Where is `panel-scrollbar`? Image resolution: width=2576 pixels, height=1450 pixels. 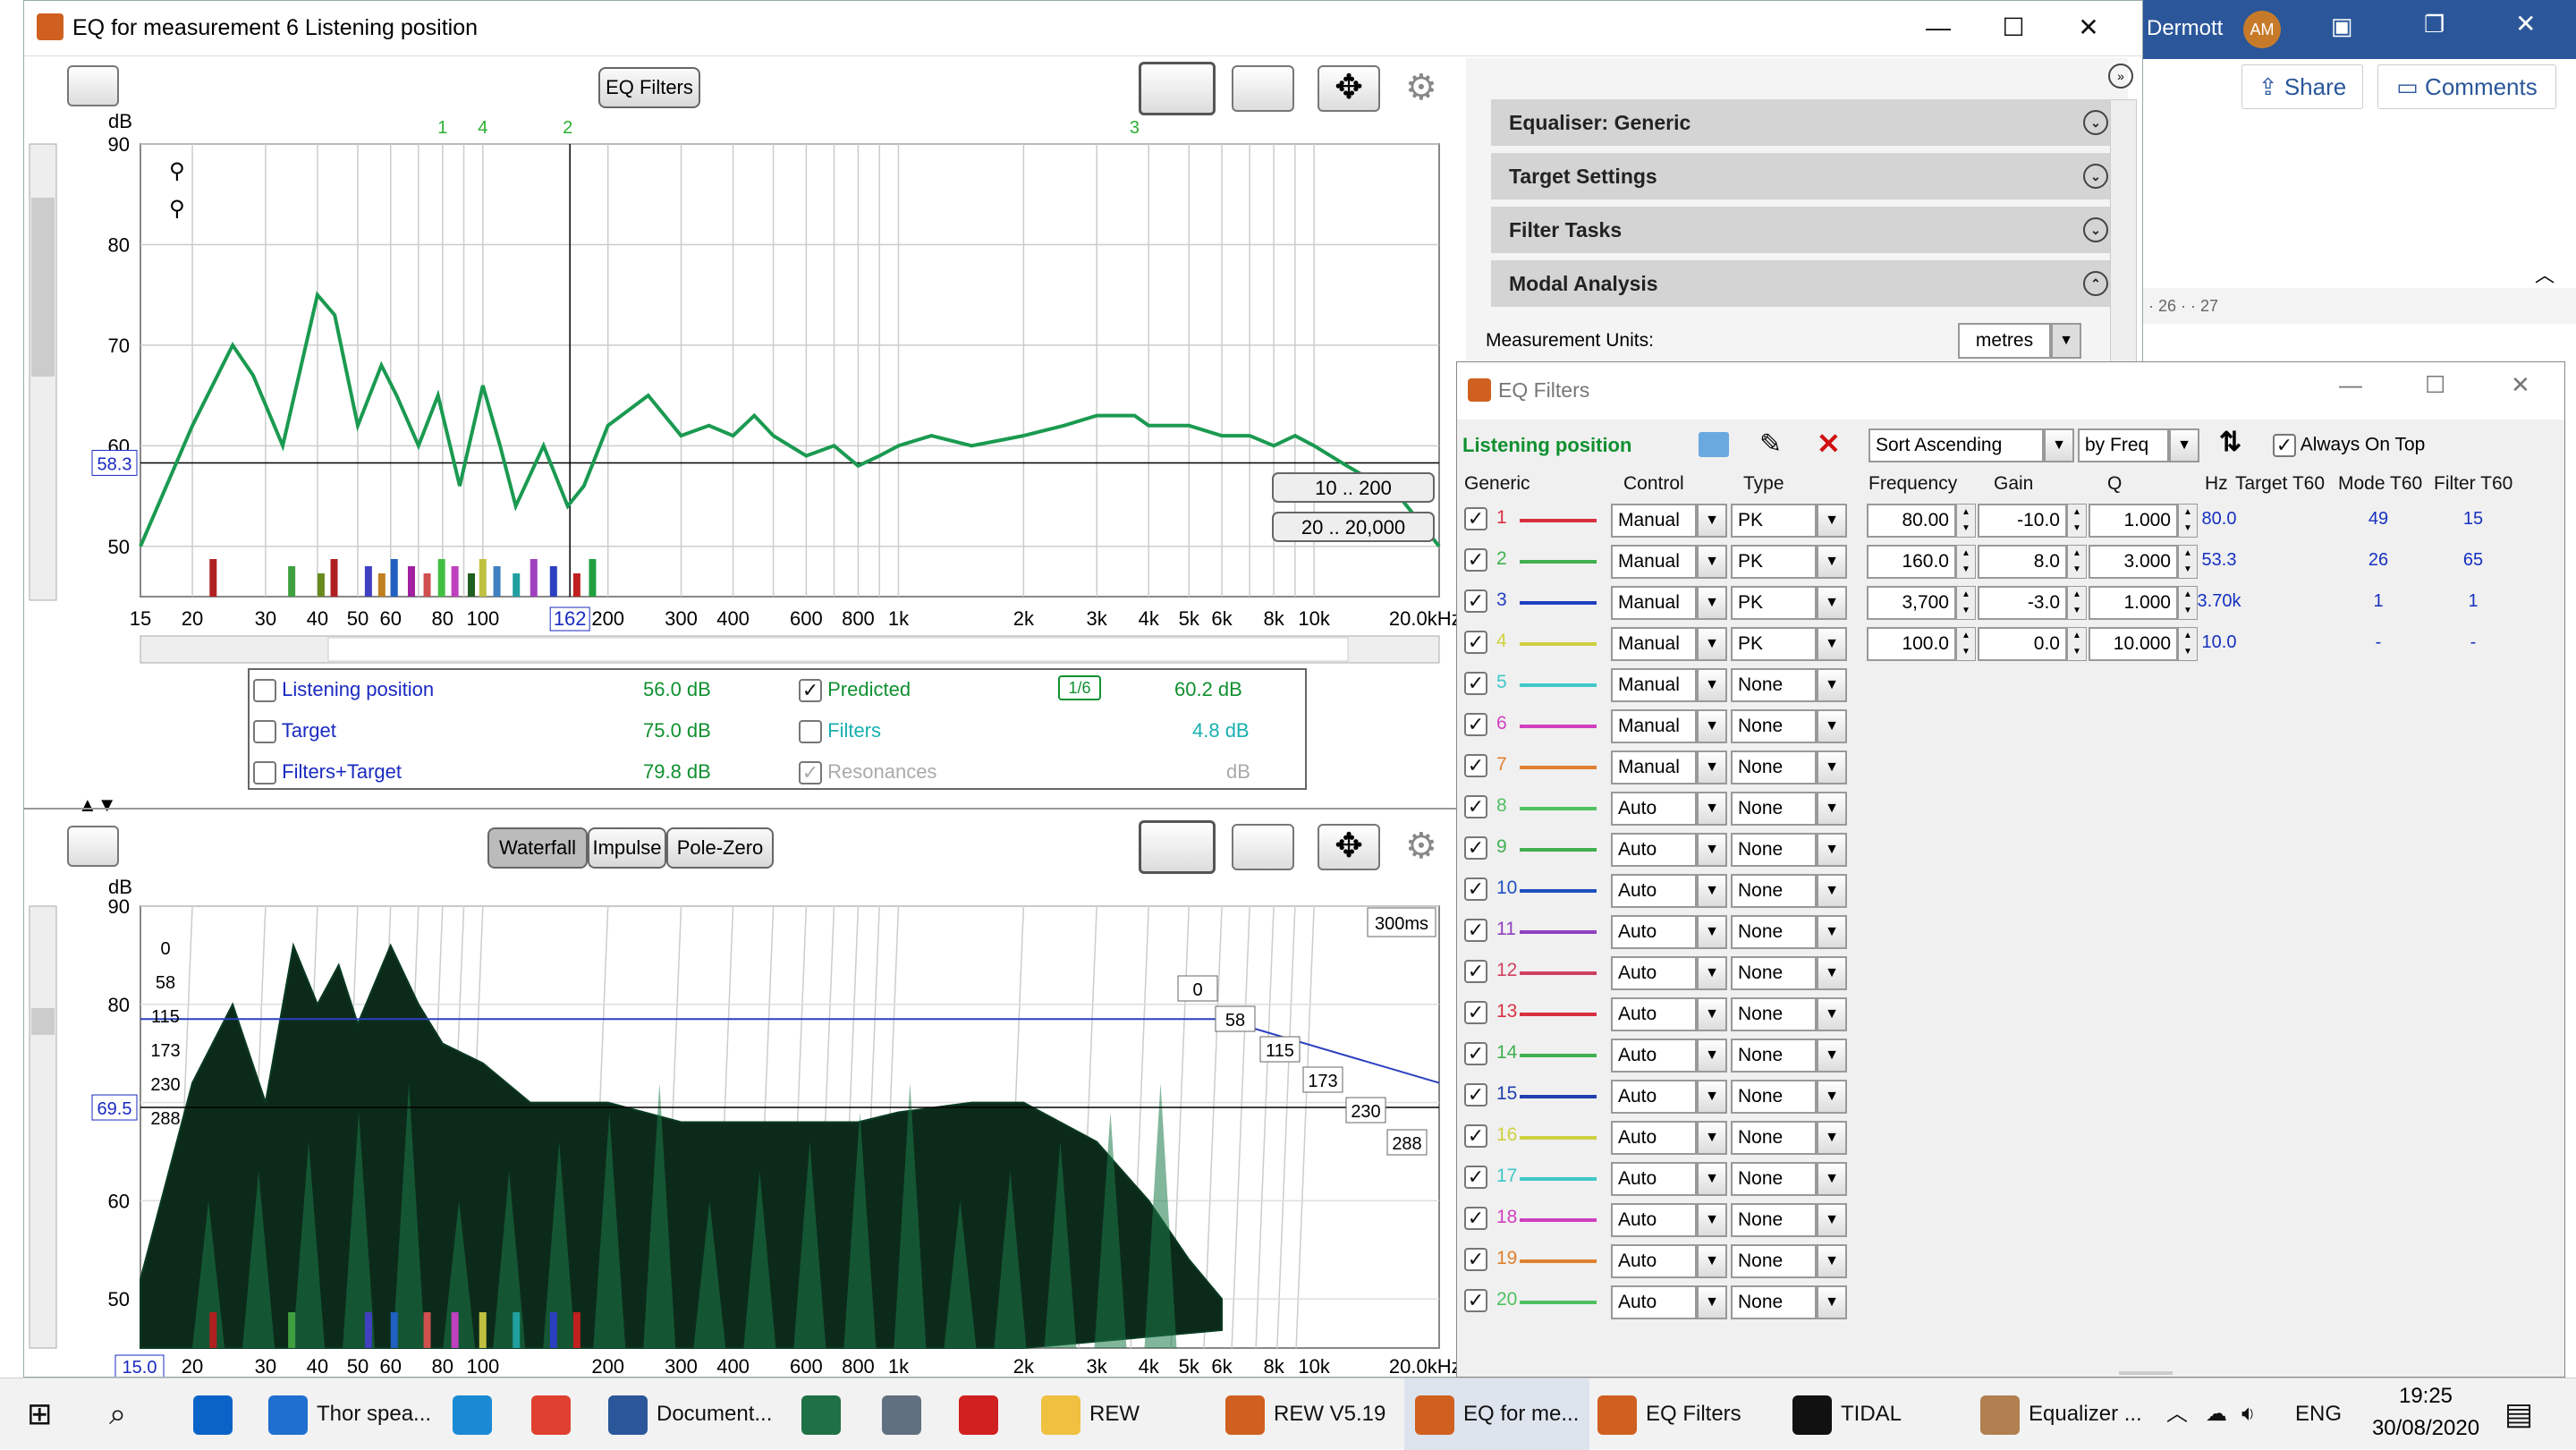
panel-scrollbar is located at coordinates (2123, 234).